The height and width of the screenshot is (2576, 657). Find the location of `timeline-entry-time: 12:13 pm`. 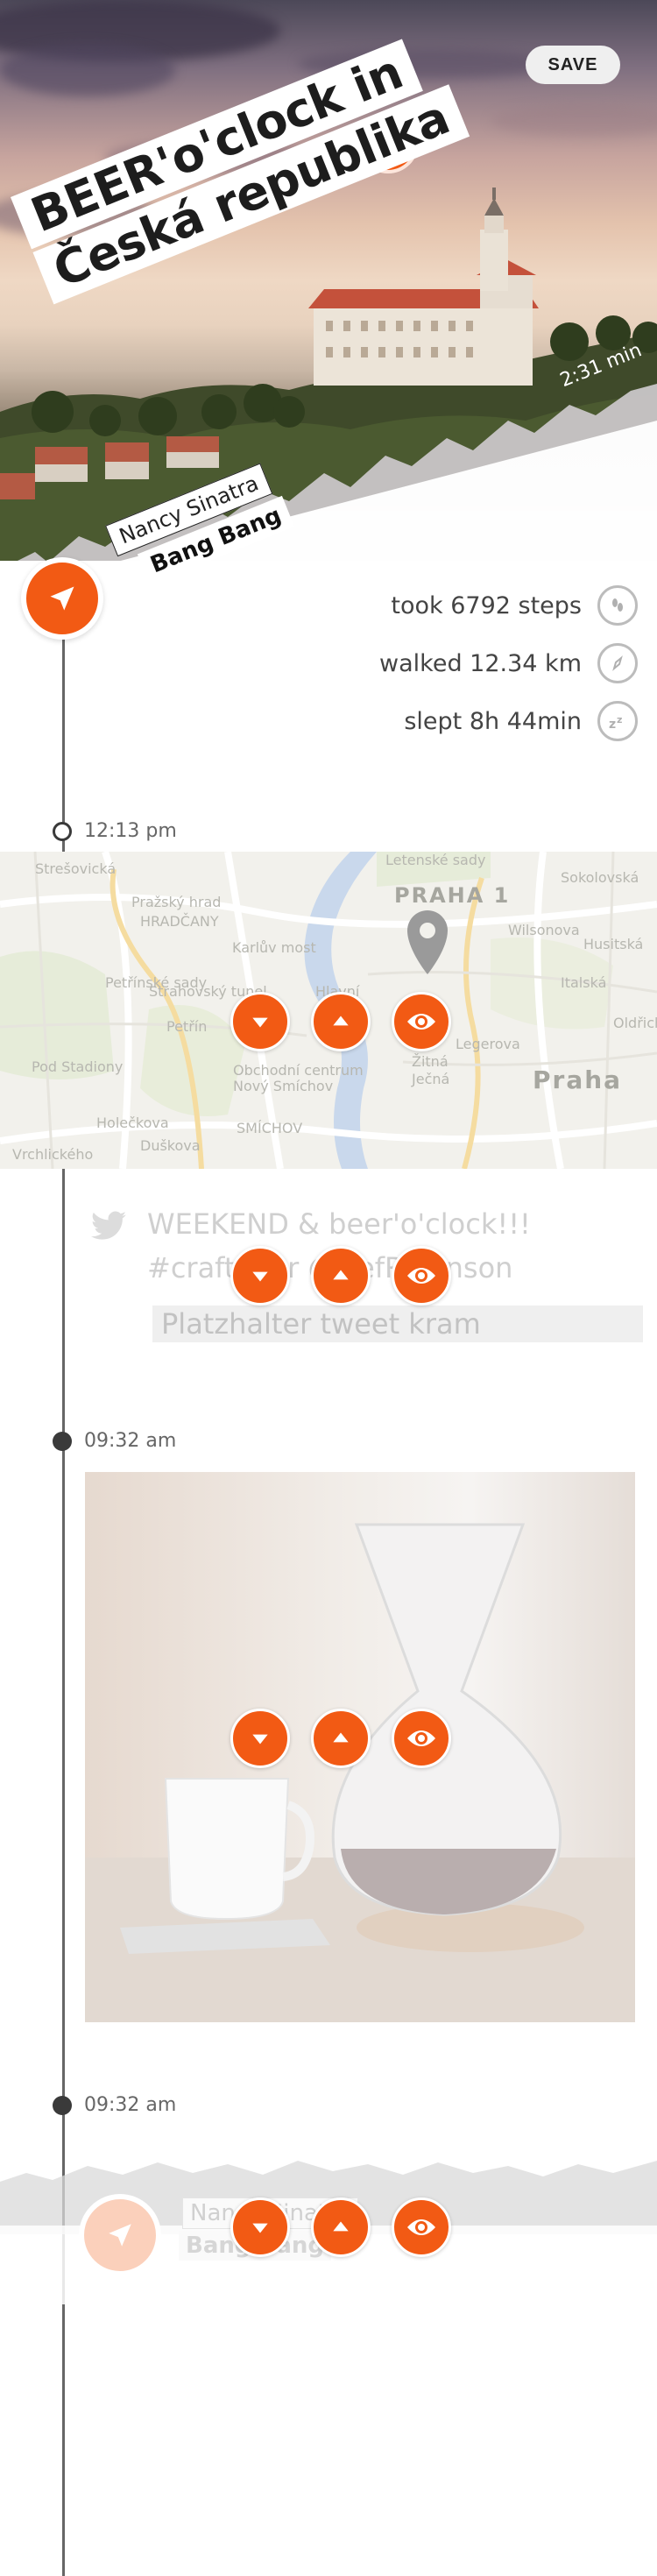

timeline-entry-time: 12:13 pm is located at coordinates (115, 831).